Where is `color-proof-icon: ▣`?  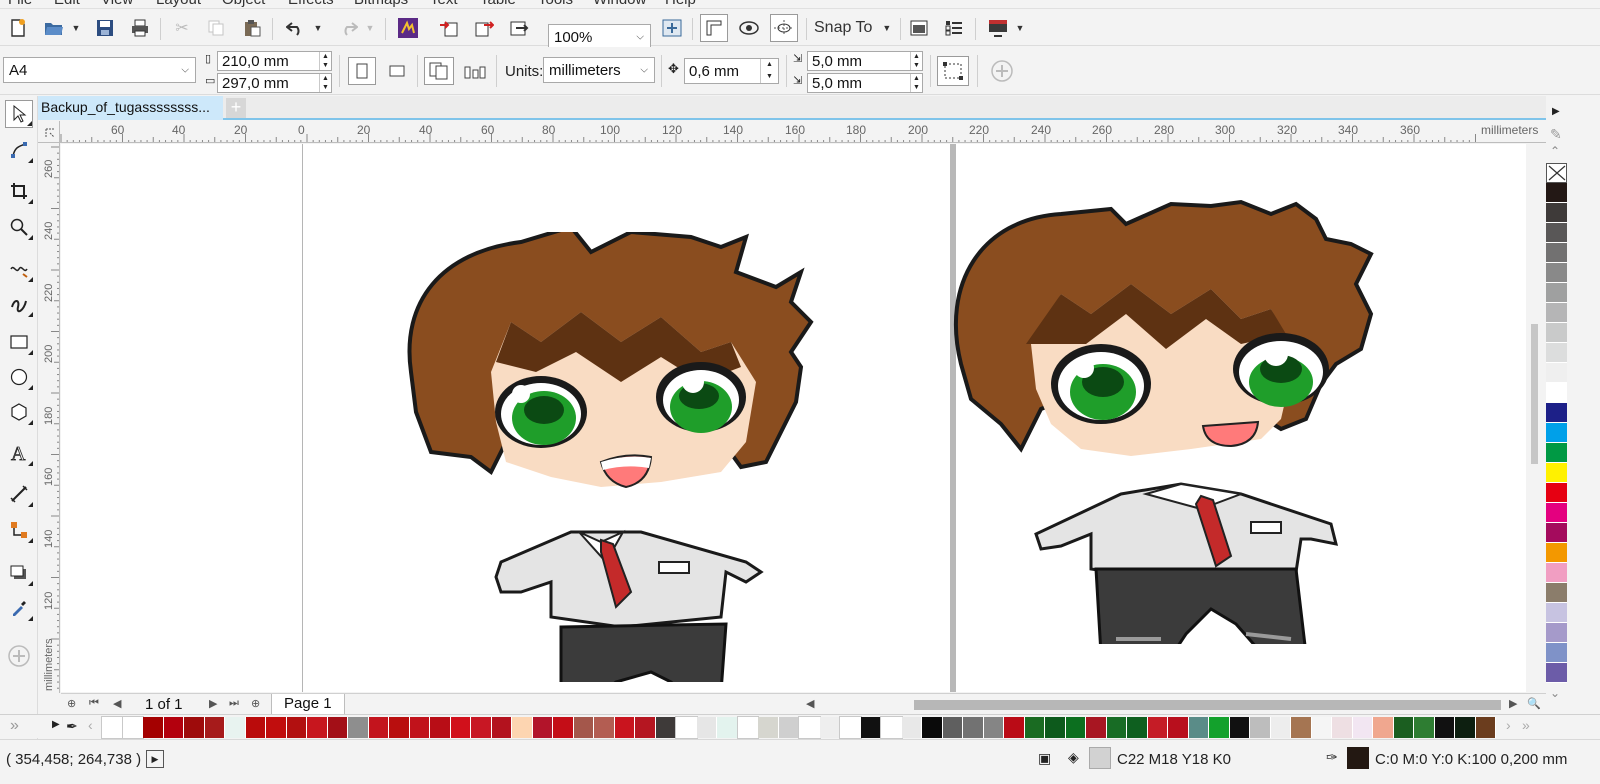 color-proof-icon: ▣ is located at coordinates (1044, 758).